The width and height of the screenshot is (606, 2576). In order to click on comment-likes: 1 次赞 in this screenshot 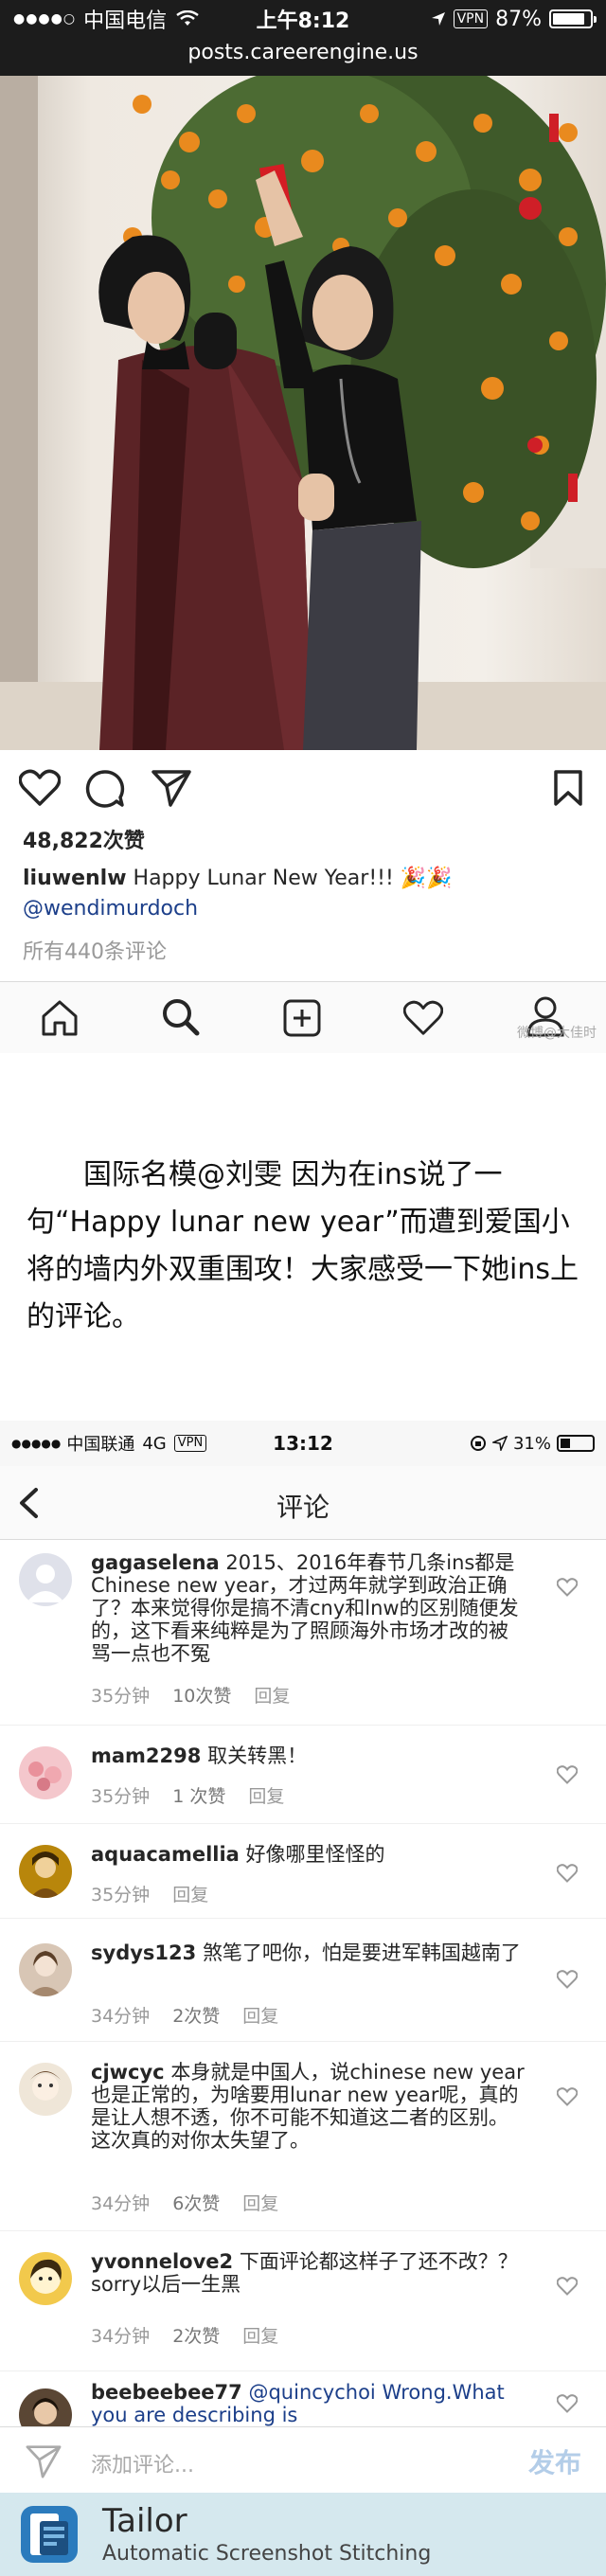, I will do `click(198, 1795)`.